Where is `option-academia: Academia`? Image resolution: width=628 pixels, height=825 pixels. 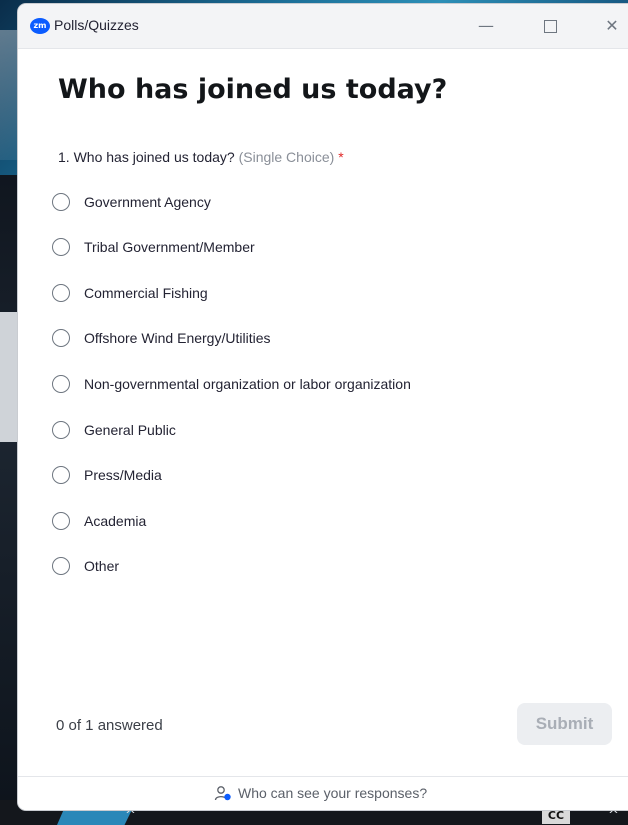 option-academia: Academia is located at coordinates (99, 521).